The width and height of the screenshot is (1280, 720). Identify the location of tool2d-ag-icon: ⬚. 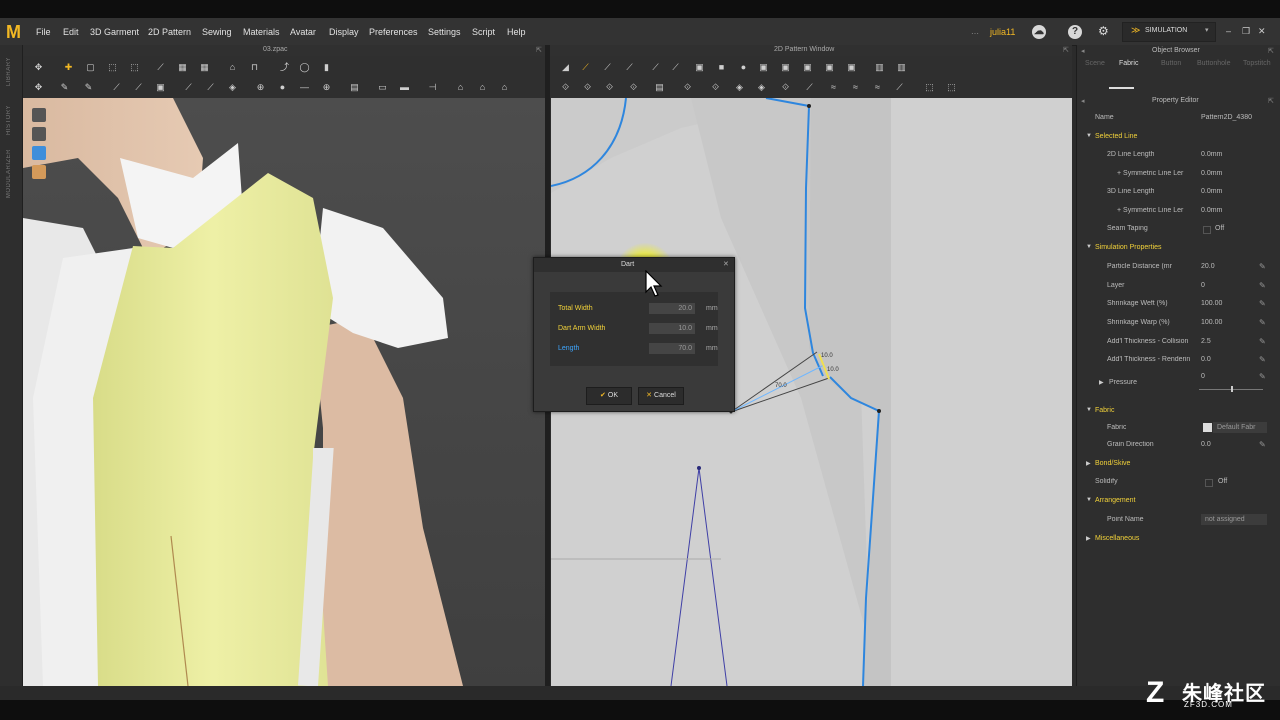
(951, 87).